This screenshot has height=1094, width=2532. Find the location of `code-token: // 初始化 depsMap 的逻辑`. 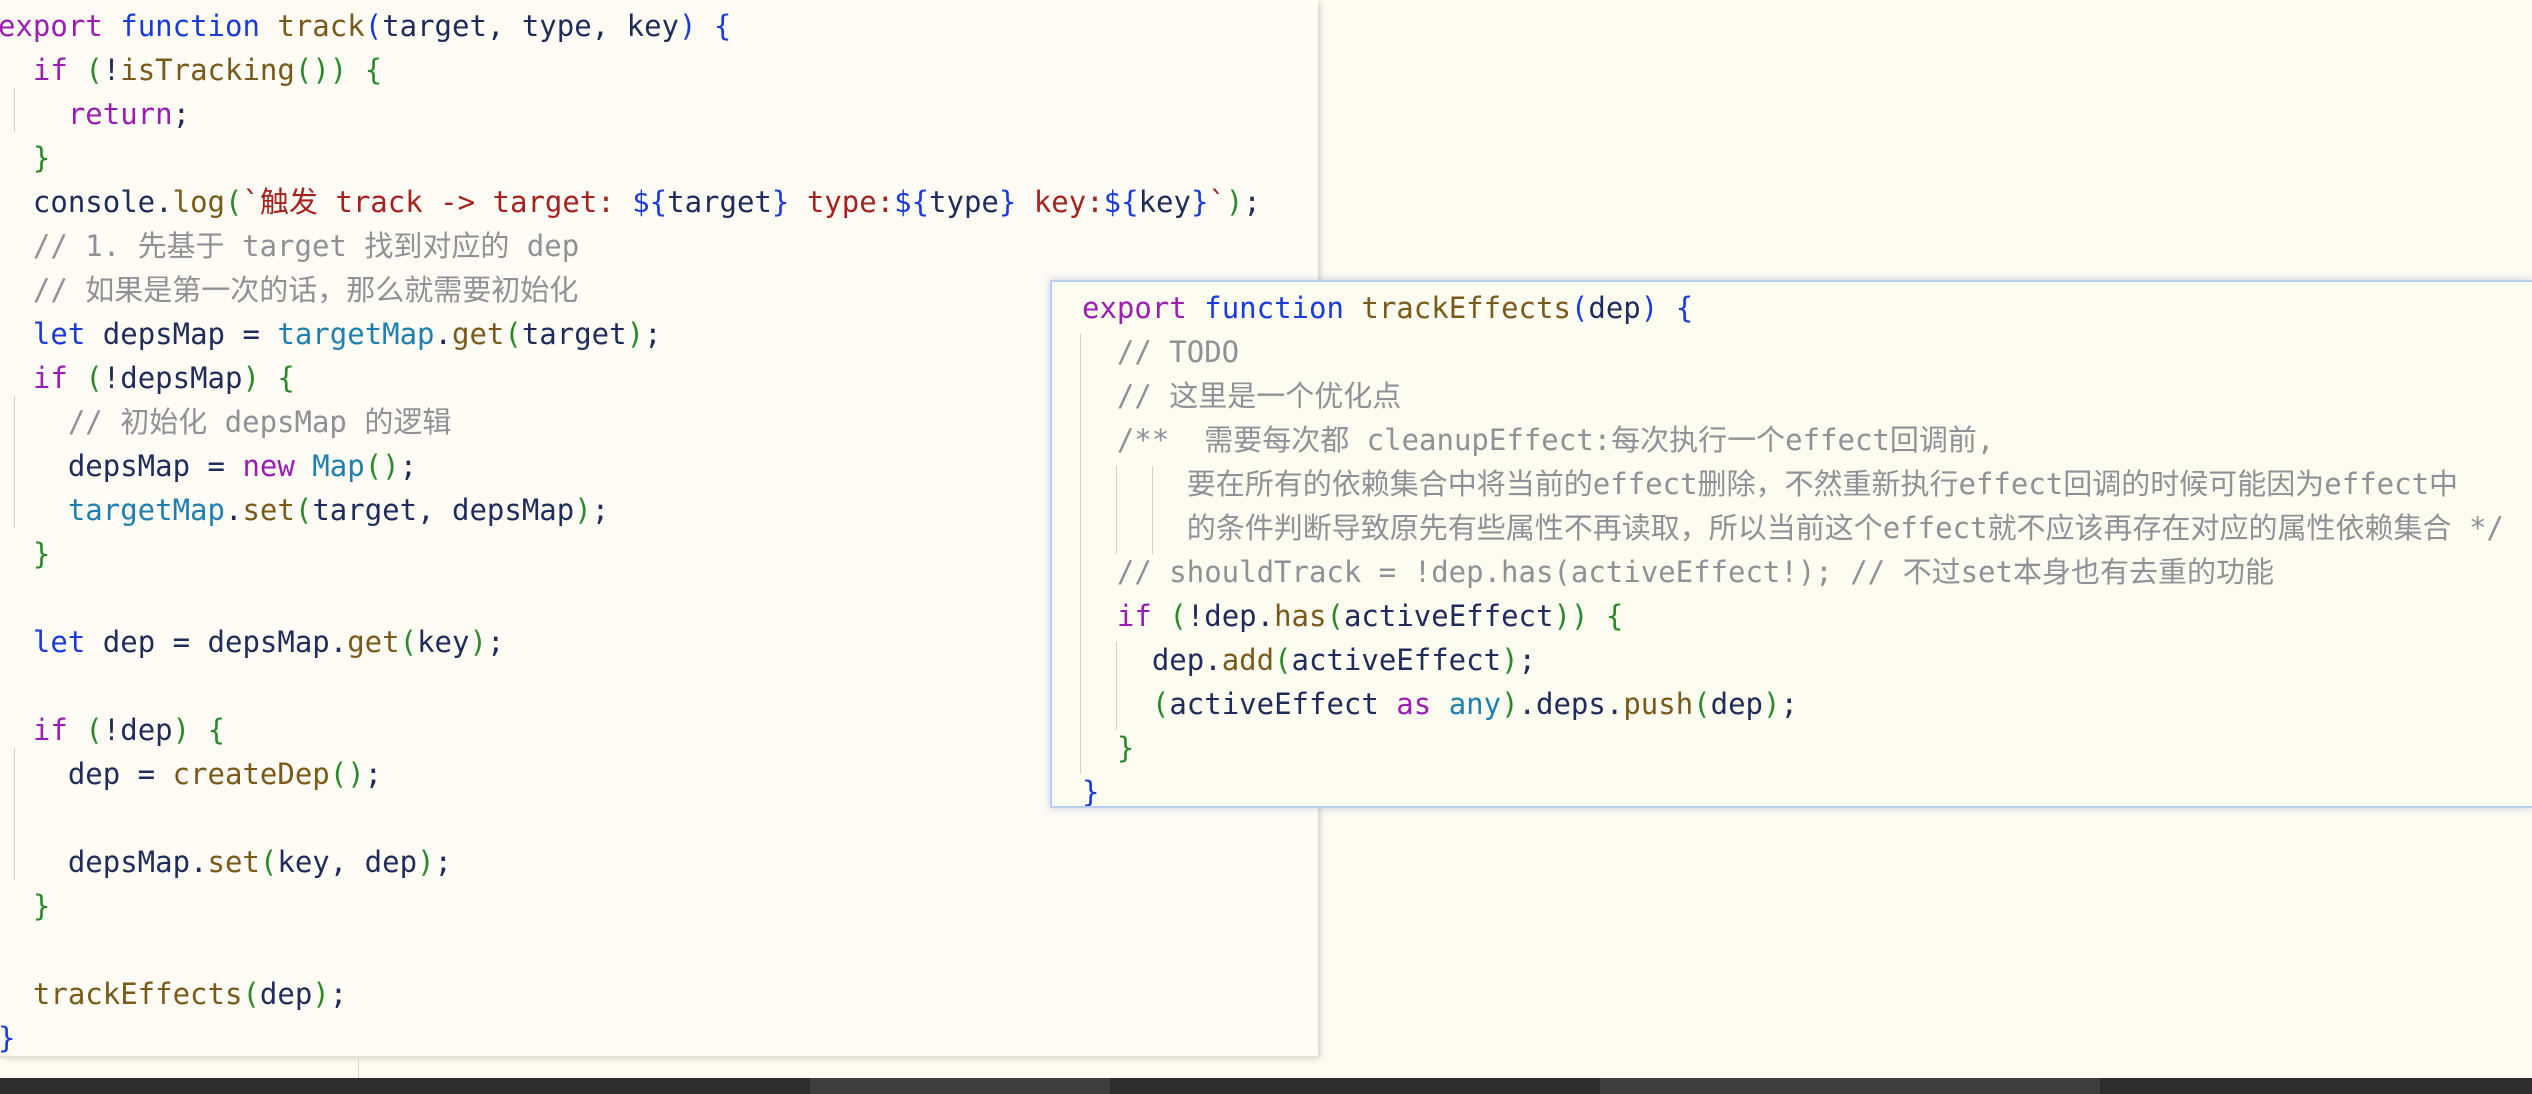

code-token: // 初始化 depsMap 的逻辑 is located at coordinates (226, 422).